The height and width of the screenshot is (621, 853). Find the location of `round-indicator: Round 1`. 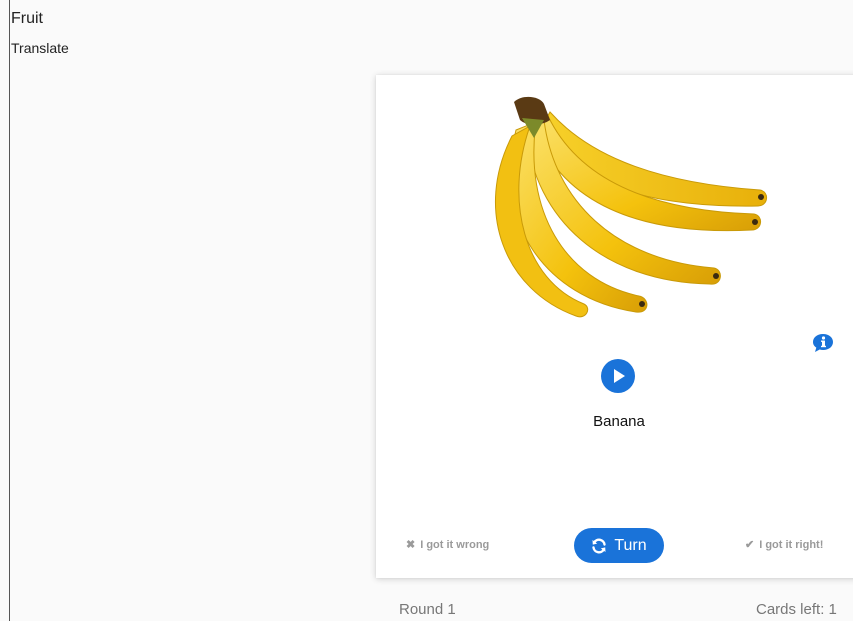

round-indicator: Round 1 is located at coordinates (427, 609).